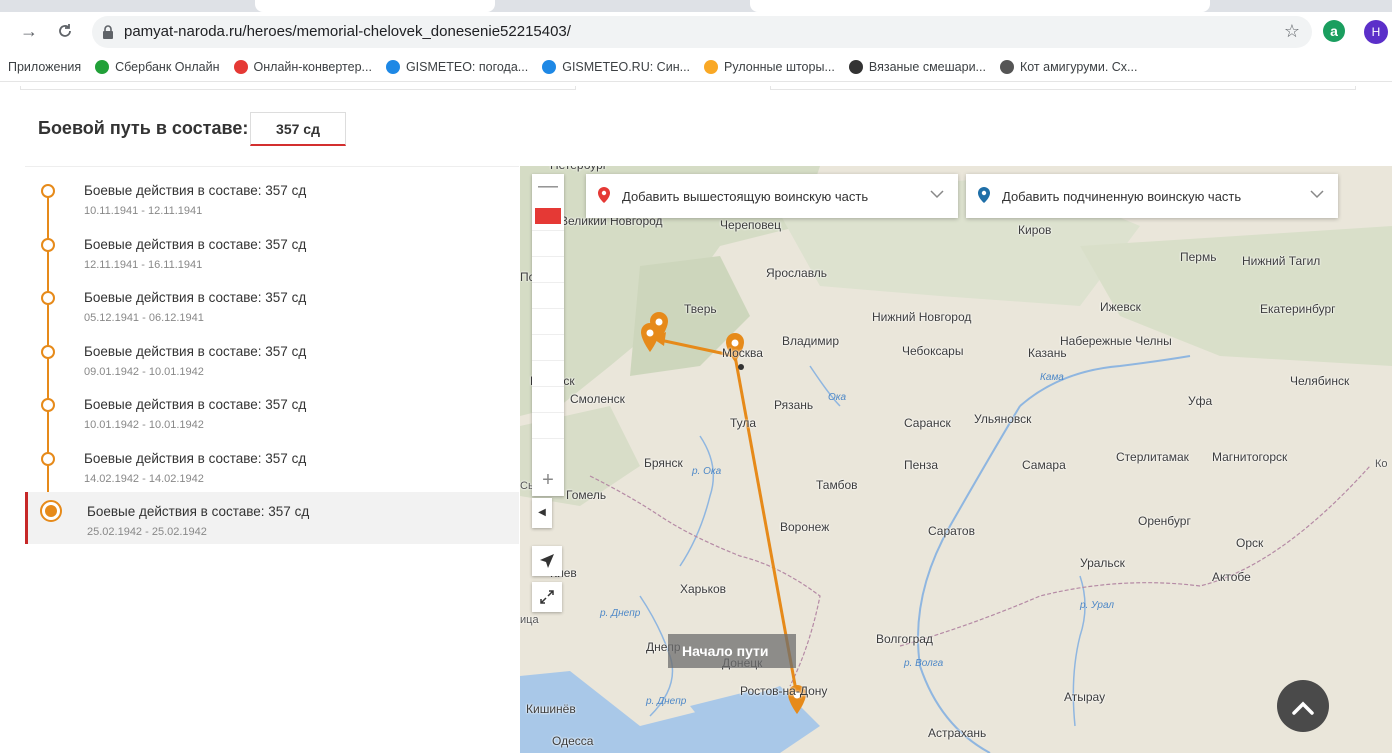  I want to click on bookmark-label: Приложения, so click(45, 66).